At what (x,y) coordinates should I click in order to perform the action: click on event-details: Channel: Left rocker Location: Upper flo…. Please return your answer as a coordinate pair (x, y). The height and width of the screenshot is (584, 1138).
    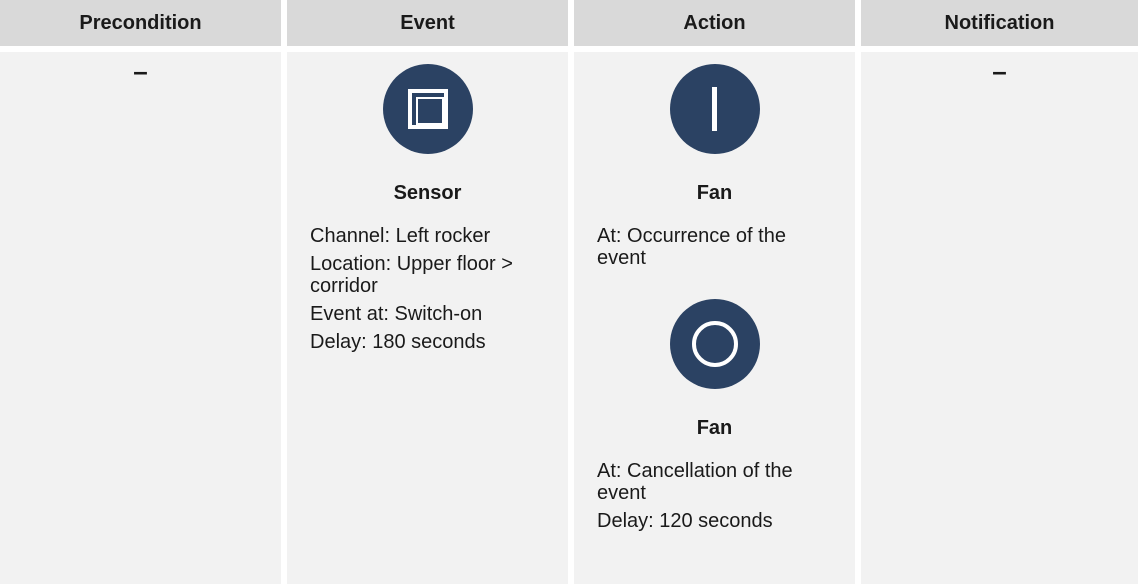
    Looking at the image, I should click on (427, 289).